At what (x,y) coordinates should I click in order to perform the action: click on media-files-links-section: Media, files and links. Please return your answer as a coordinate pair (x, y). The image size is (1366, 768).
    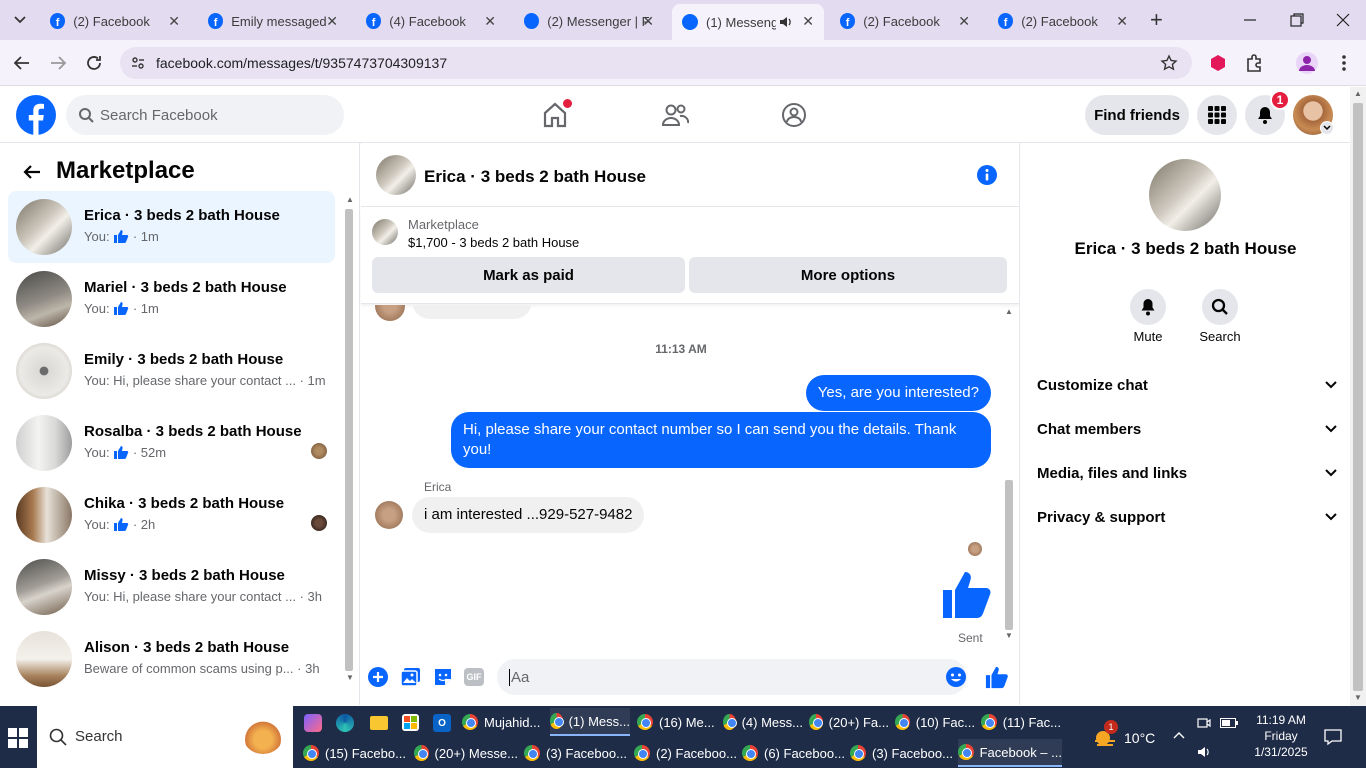
    Looking at the image, I should click on (1187, 473).